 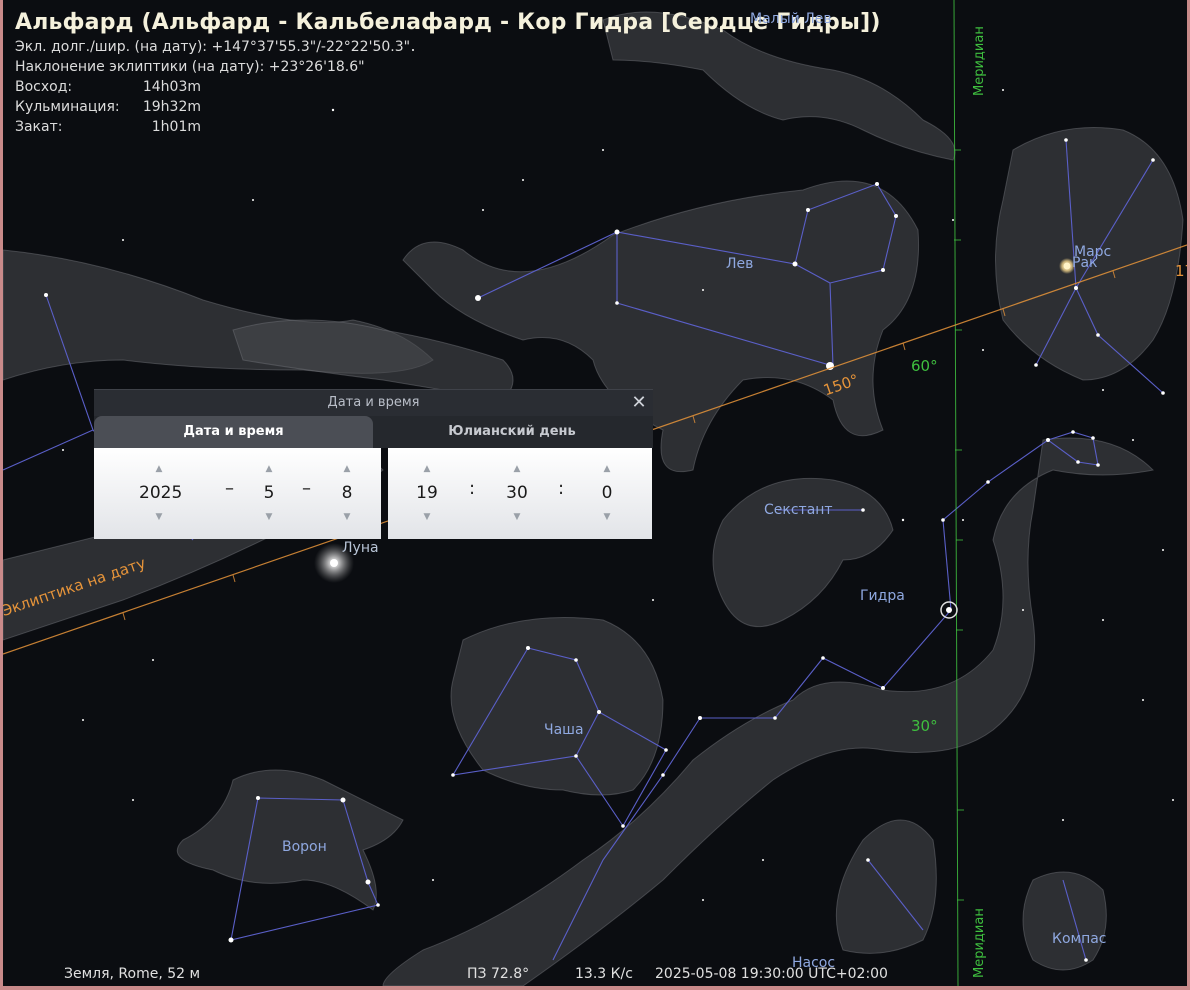 I want to click on day-up-arrow-icon: ▲, so click(x=347, y=469).